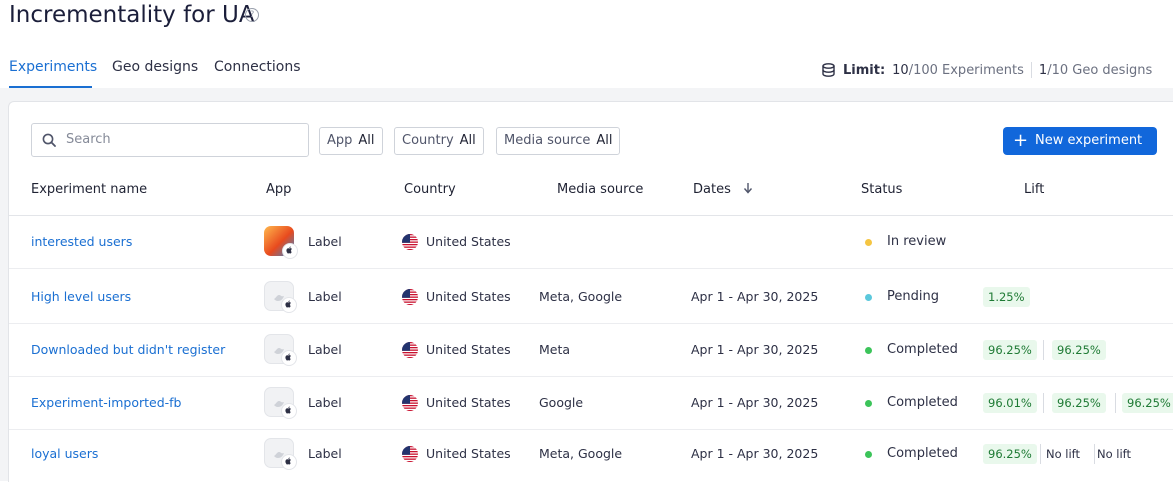  Describe the element at coordinates (81, 296) in the screenshot. I see `experiment-name-link: High level users` at that location.